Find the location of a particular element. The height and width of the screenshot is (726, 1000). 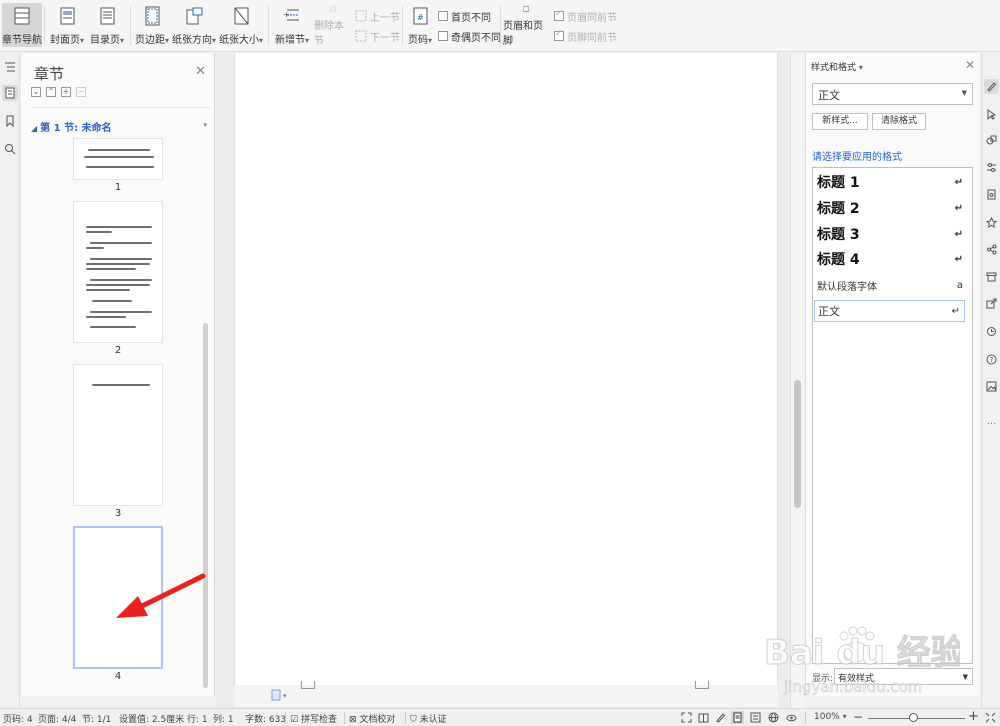

margins-icon is located at coordinates (152, 16).